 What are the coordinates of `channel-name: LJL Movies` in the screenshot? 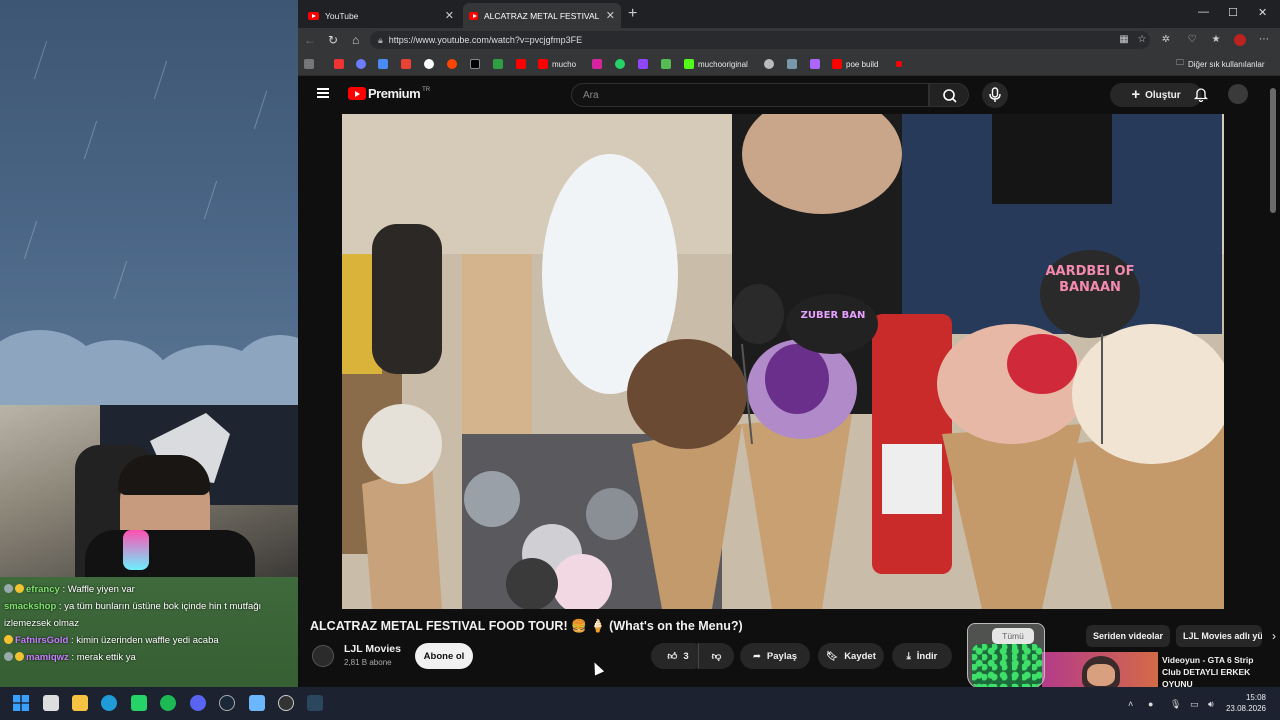 It's located at (372, 649).